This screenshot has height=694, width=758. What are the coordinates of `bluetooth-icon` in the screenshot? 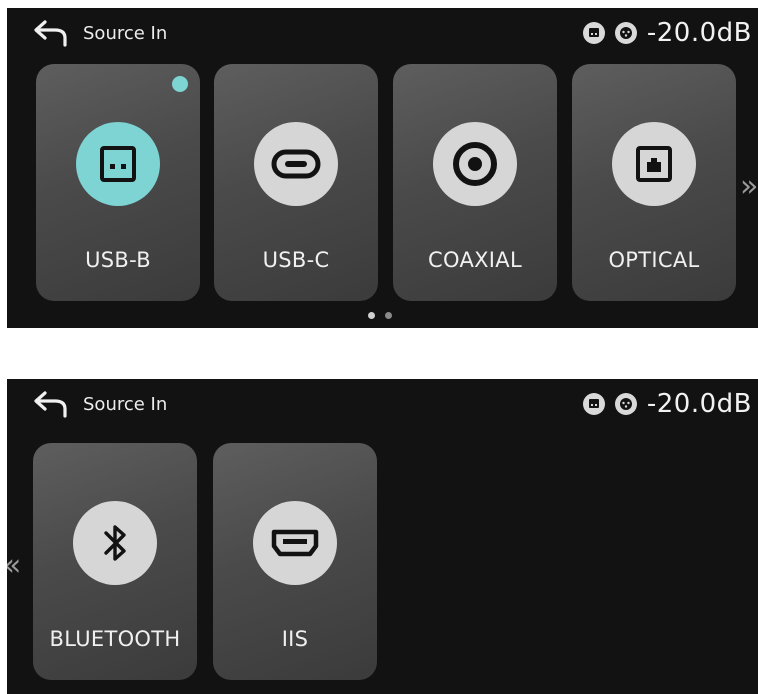 It's located at (115, 543).